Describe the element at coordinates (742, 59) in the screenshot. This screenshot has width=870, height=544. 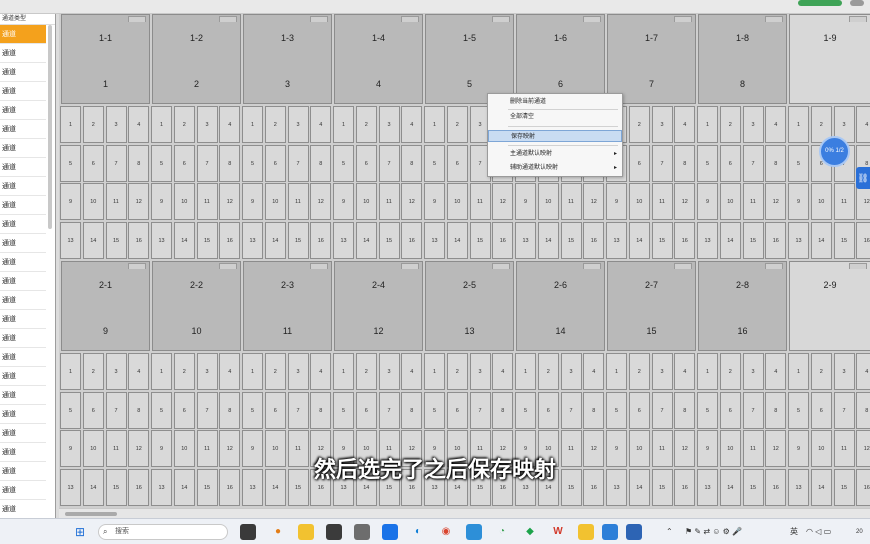
I see `channel-panel: 1-8 8` at that location.